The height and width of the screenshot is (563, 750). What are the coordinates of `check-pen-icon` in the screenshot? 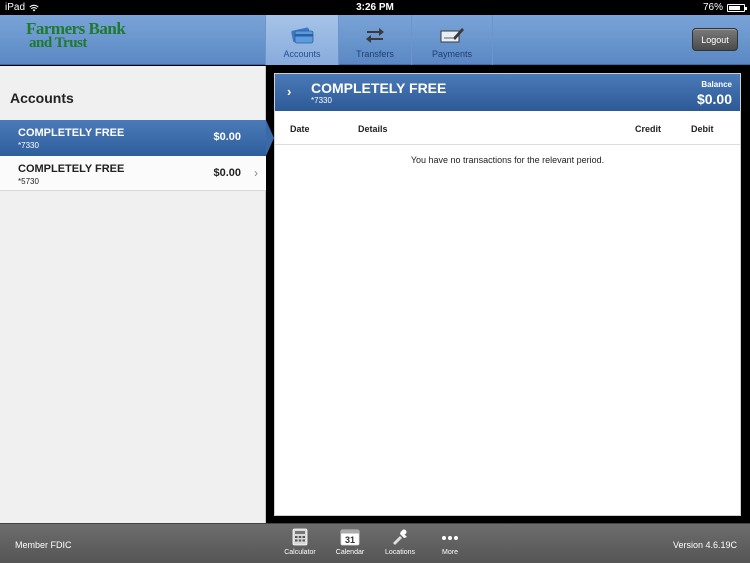 It's located at (452, 35).